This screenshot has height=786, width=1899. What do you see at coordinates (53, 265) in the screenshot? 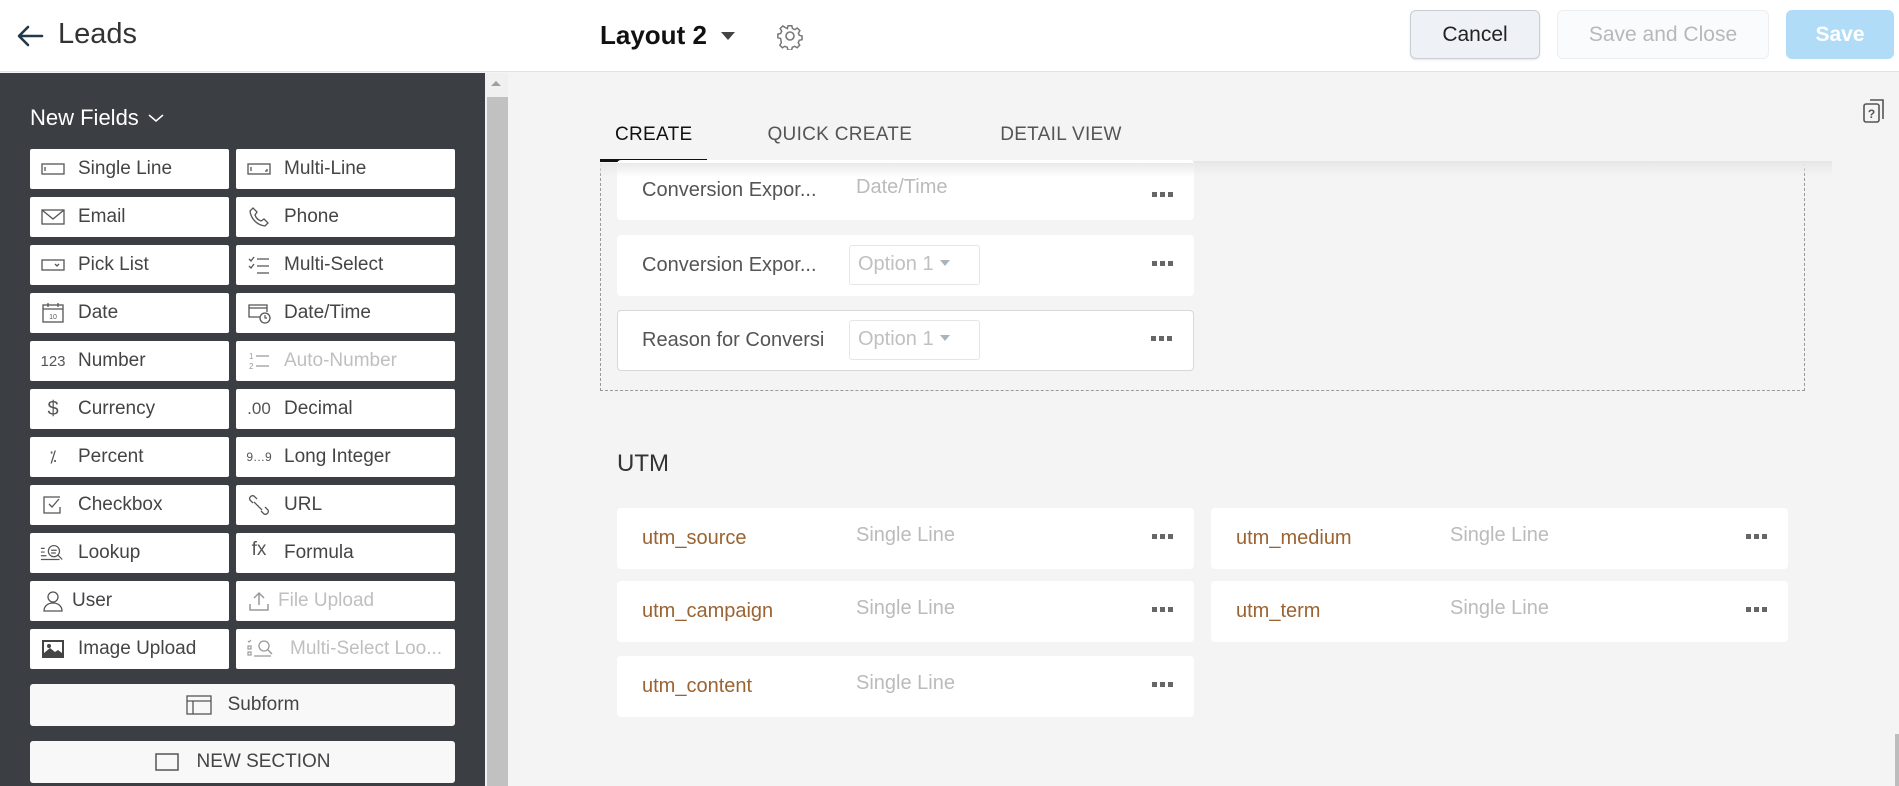
I see `picklist-icon` at bounding box center [53, 265].